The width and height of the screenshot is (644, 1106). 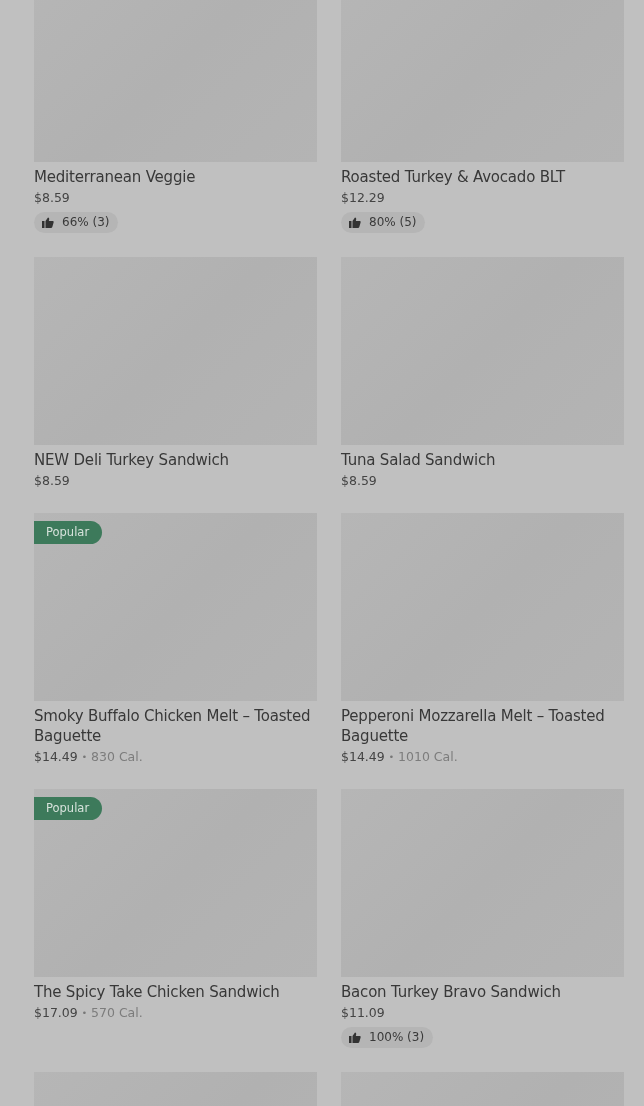 I want to click on item-price: $17.09, so click(x=56, y=1013).